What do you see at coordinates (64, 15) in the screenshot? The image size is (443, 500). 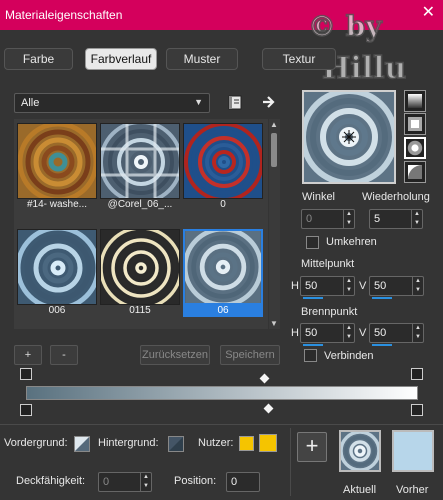 I see `window-title: Materialeigenschaften` at bounding box center [64, 15].